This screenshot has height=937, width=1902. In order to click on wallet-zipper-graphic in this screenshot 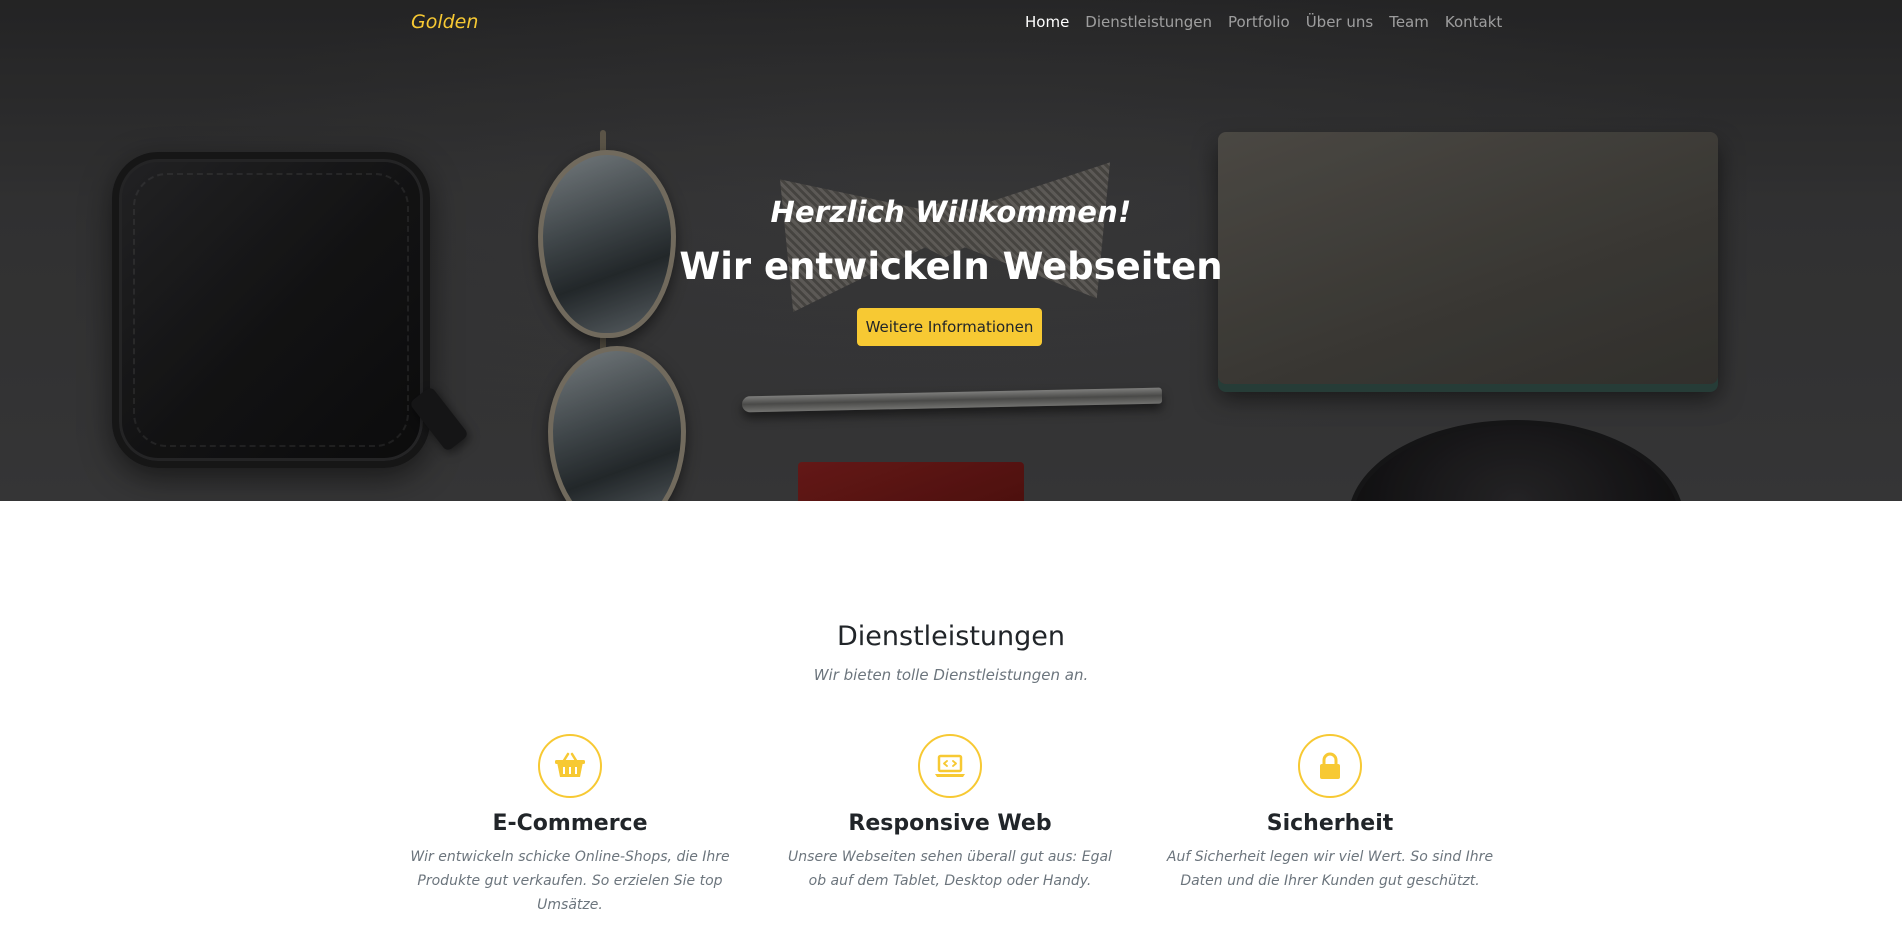, I will do `click(439, 419)`.